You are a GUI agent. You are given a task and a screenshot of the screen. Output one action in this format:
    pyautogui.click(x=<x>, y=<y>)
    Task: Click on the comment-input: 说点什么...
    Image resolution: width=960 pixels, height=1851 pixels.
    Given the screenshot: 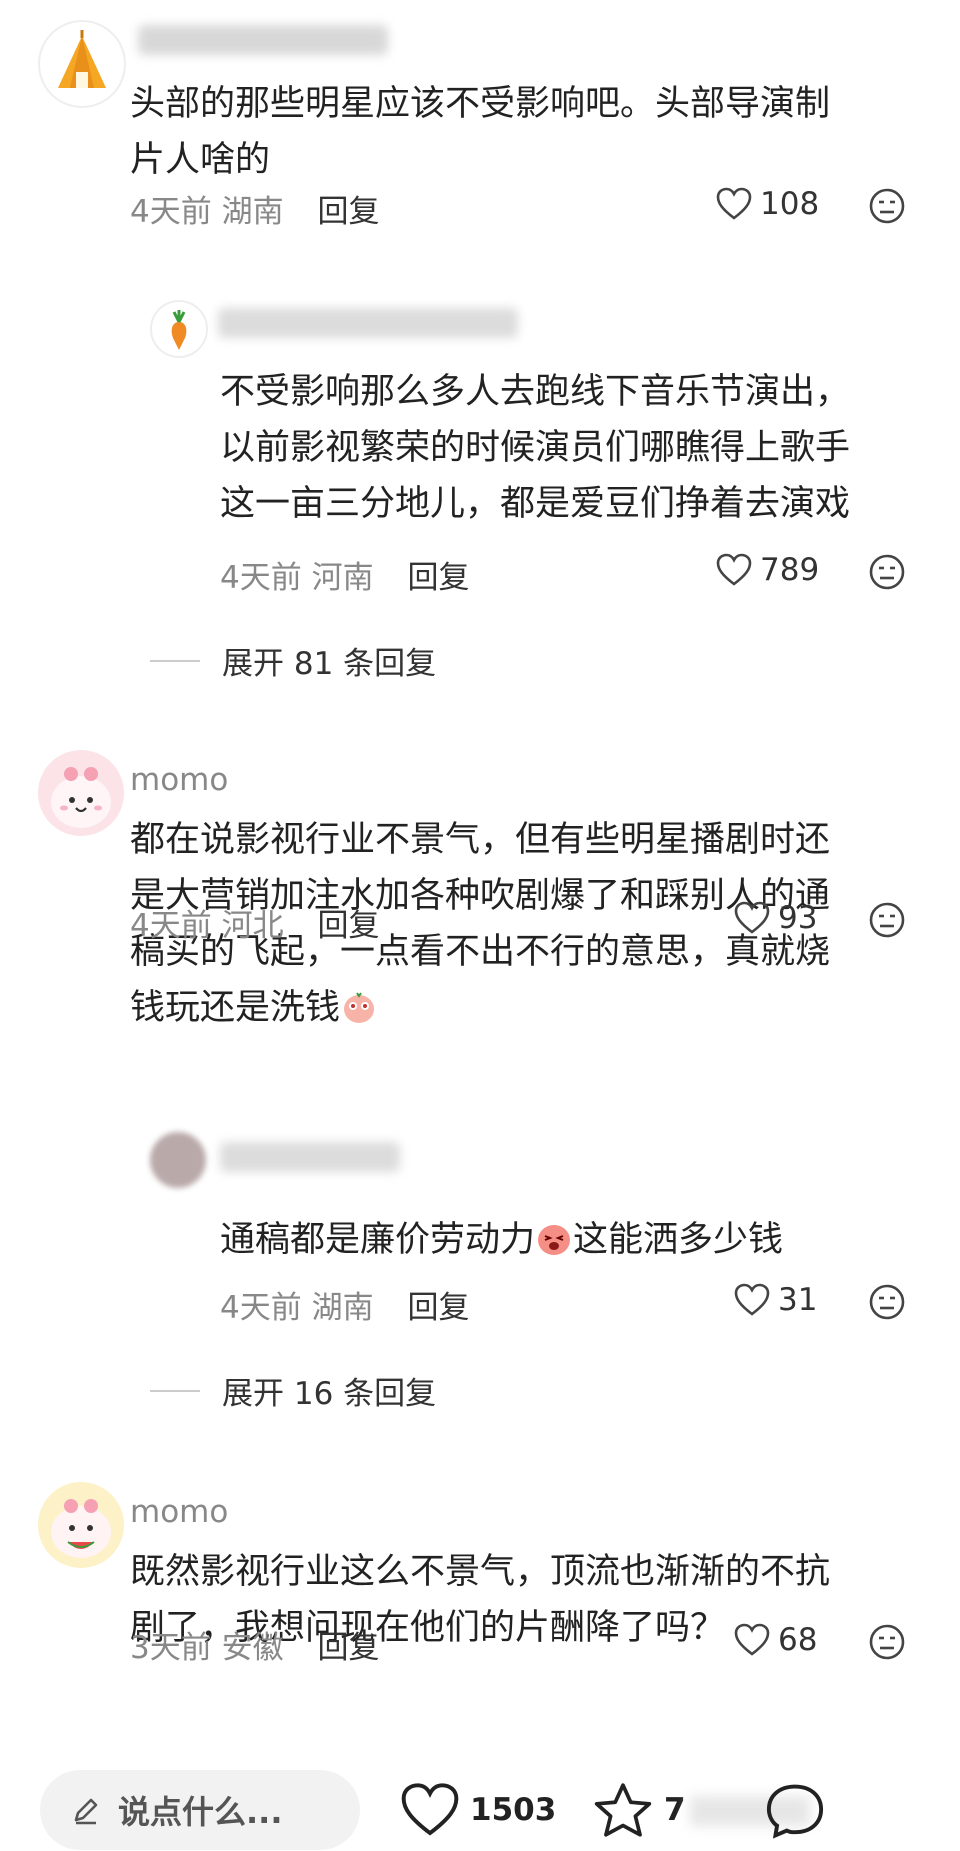 What is the action you would take?
    pyautogui.click(x=200, y=1810)
    